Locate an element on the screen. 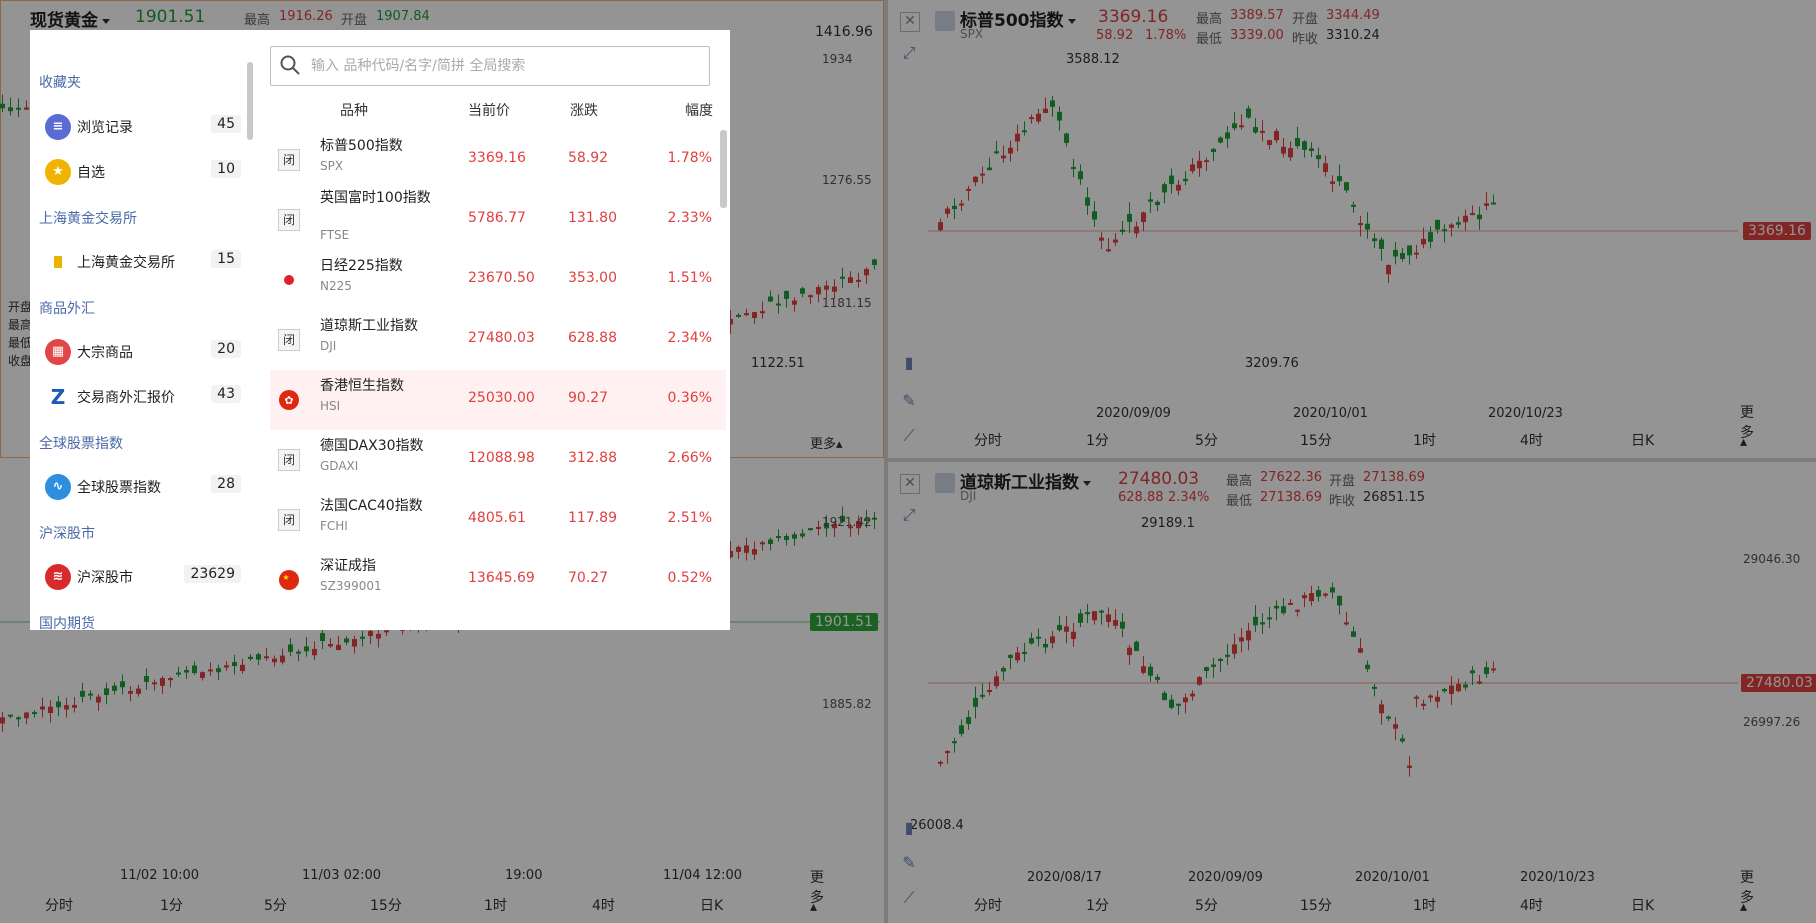 This screenshot has width=1816, height=923. item-count: 15 is located at coordinates (226, 259).